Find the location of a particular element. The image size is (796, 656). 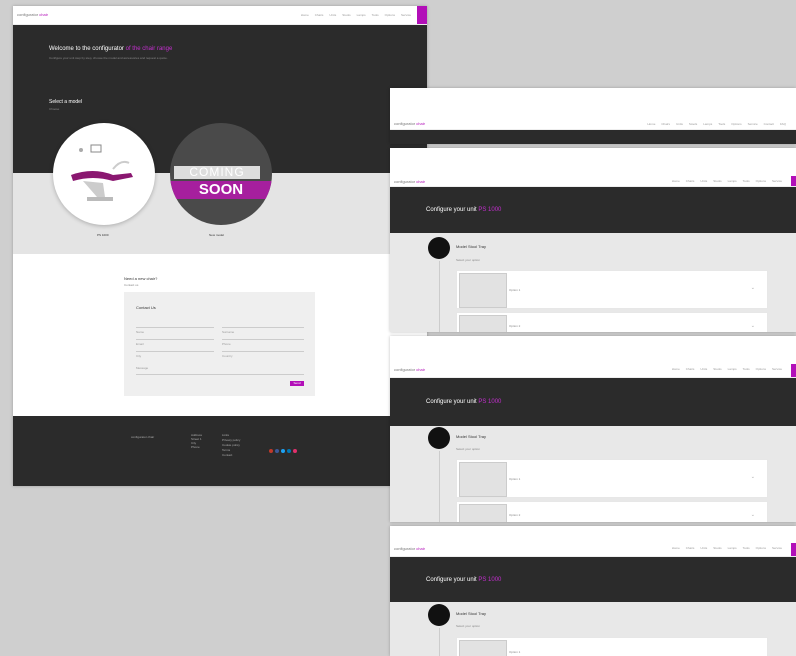

phone-field: Phone is located at coordinates (263, 339).